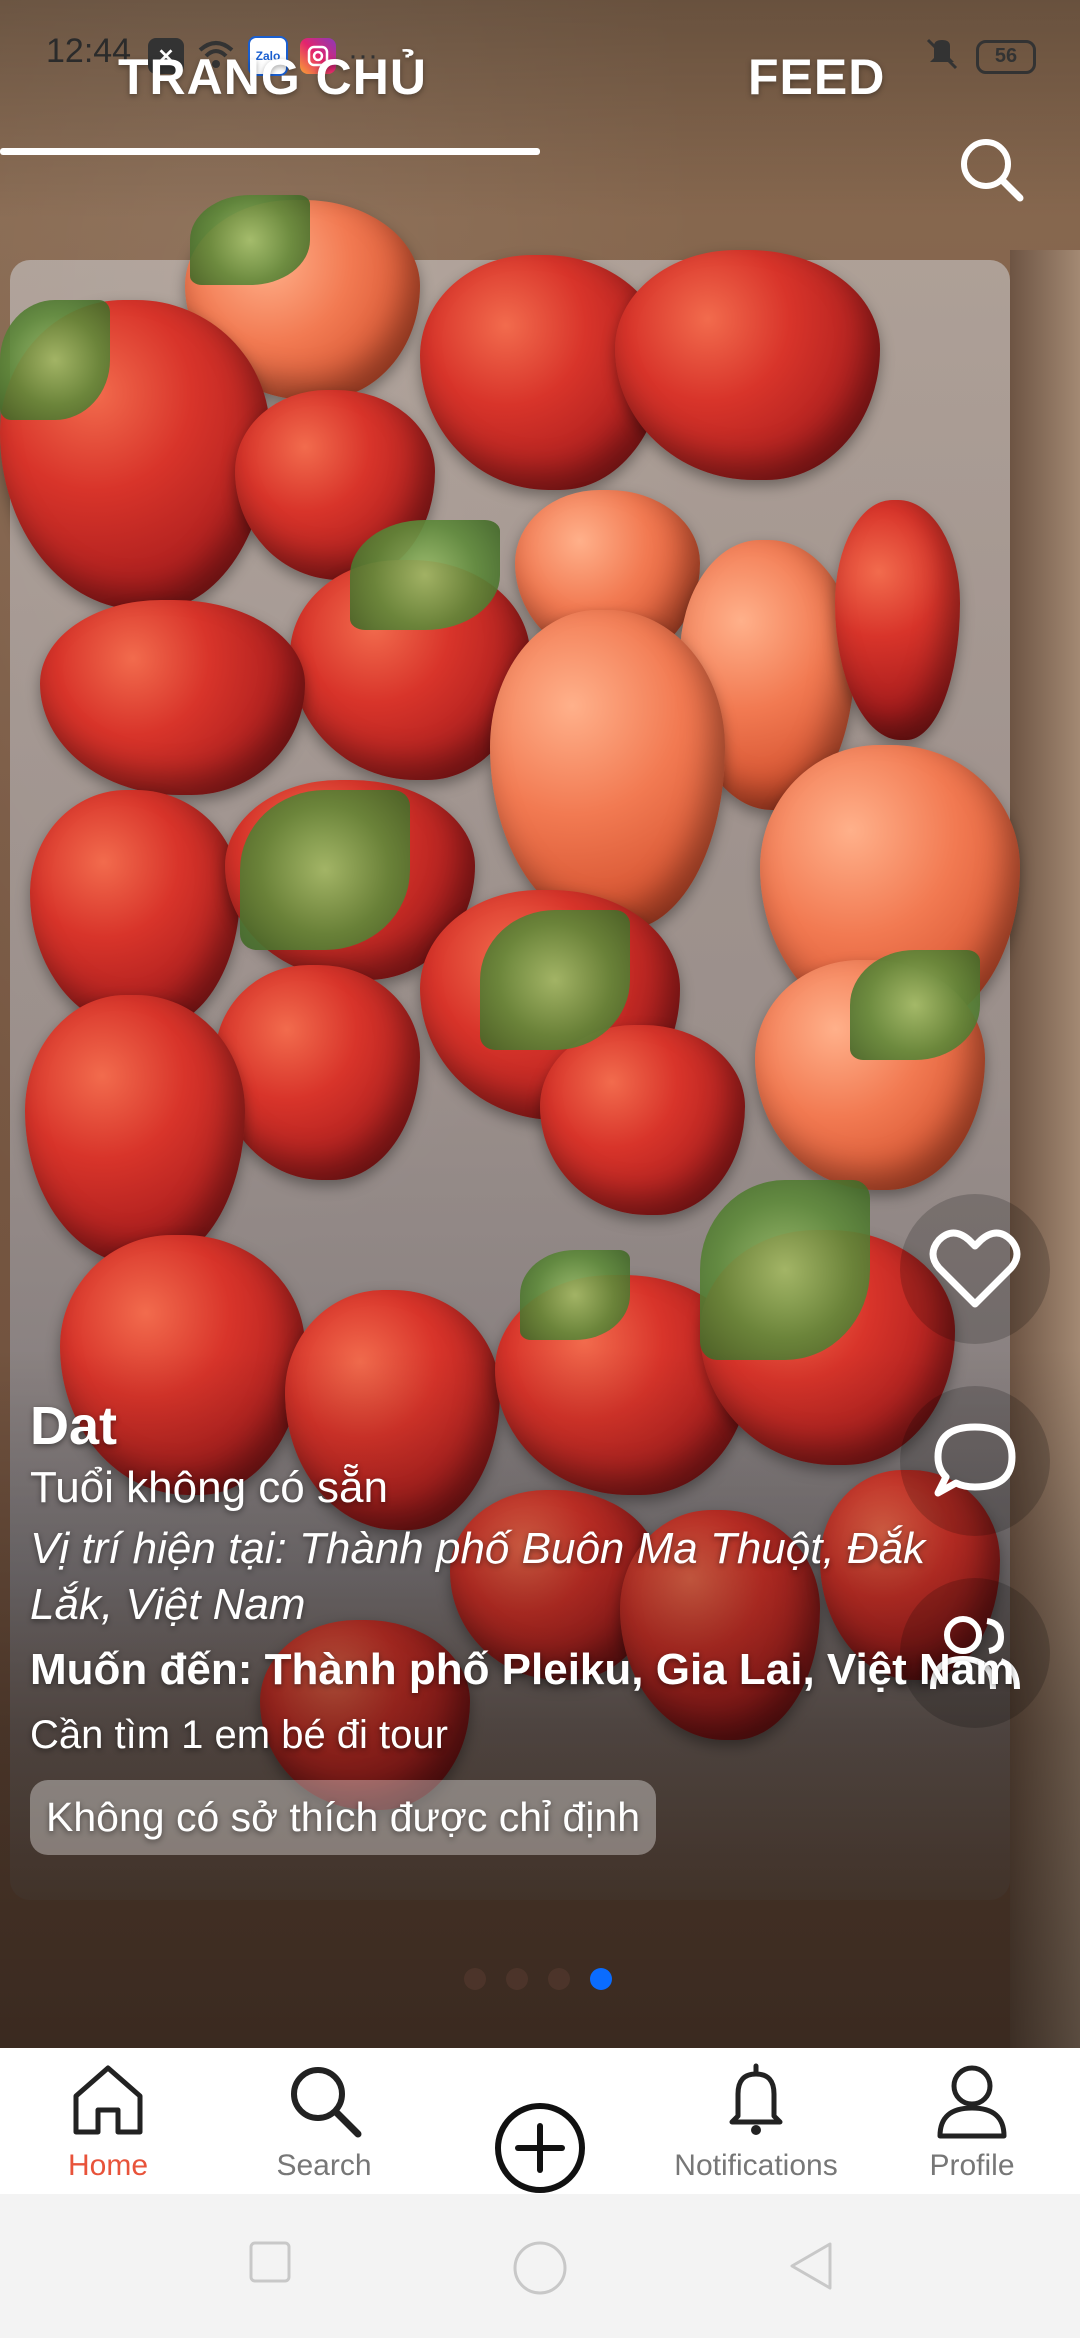 This screenshot has height=2338, width=1080. I want to click on nav-profile: Profile, so click(972, 2121).